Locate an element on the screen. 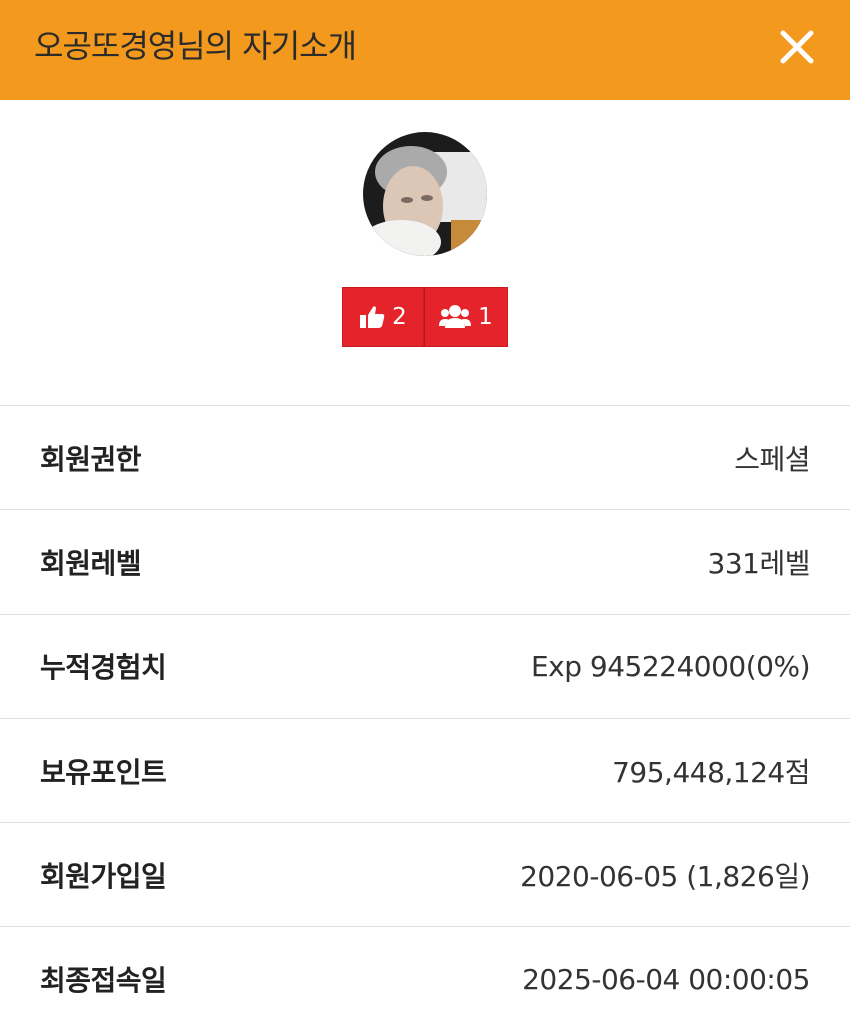 Image resolution: width=850 pixels, height=1031 pixels. thumbs-up-icon is located at coordinates (372, 317).